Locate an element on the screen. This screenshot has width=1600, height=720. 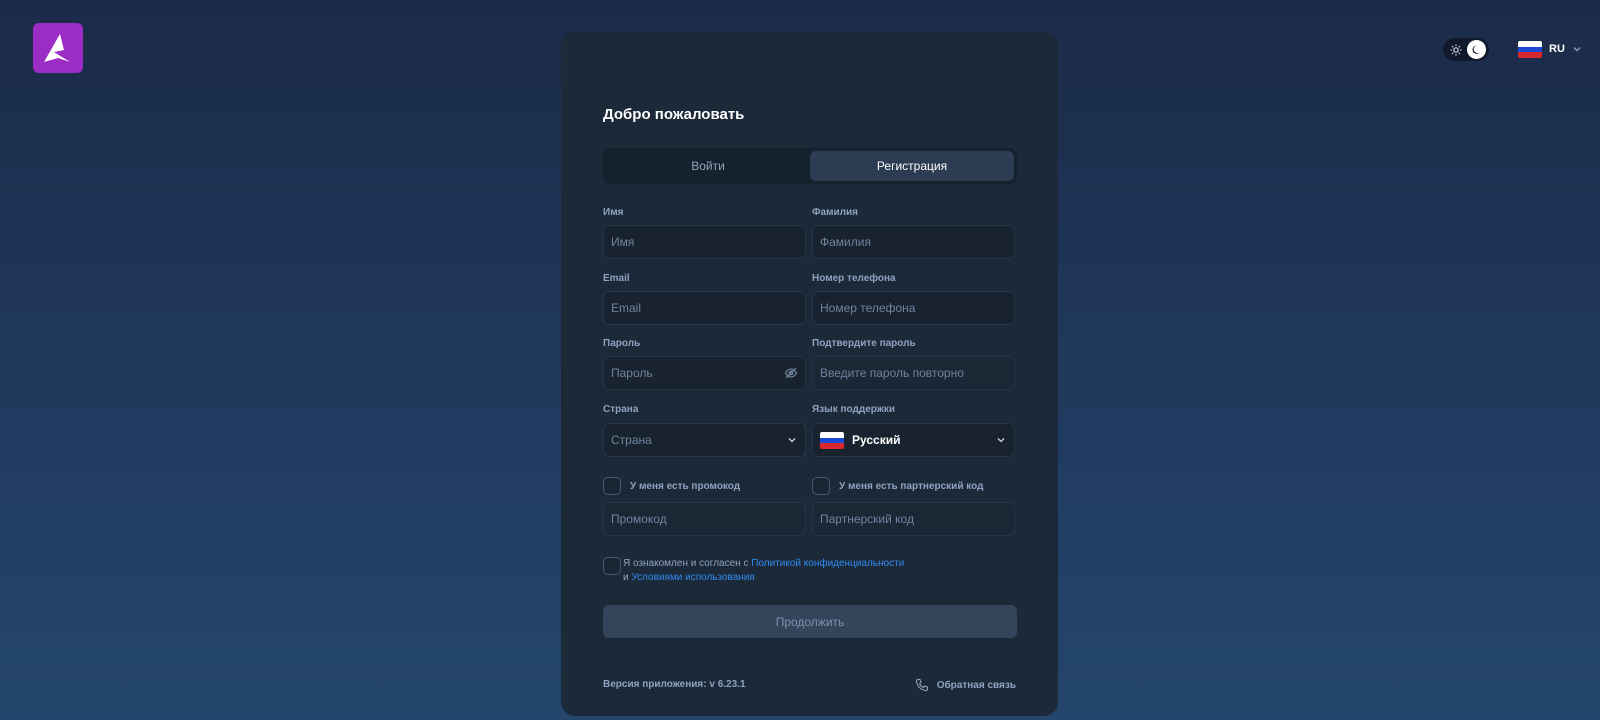
password-field-wrap is located at coordinates (704, 373).